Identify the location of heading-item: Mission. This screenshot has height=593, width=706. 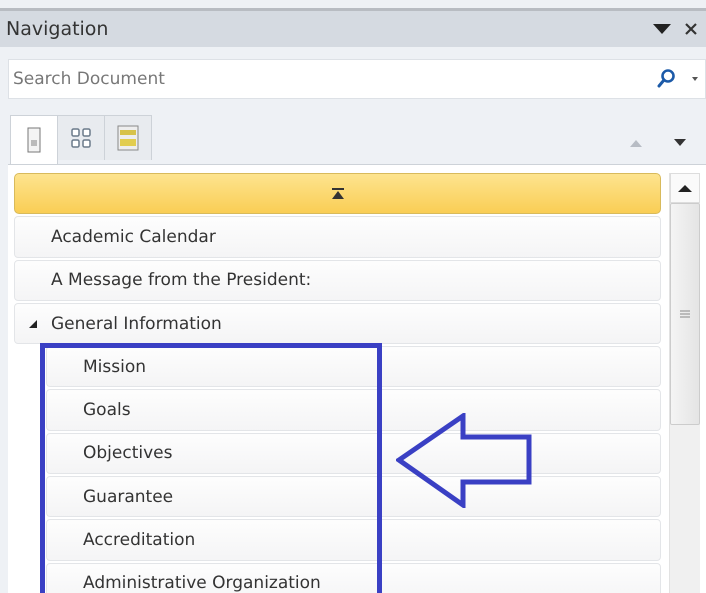
(353, 367).